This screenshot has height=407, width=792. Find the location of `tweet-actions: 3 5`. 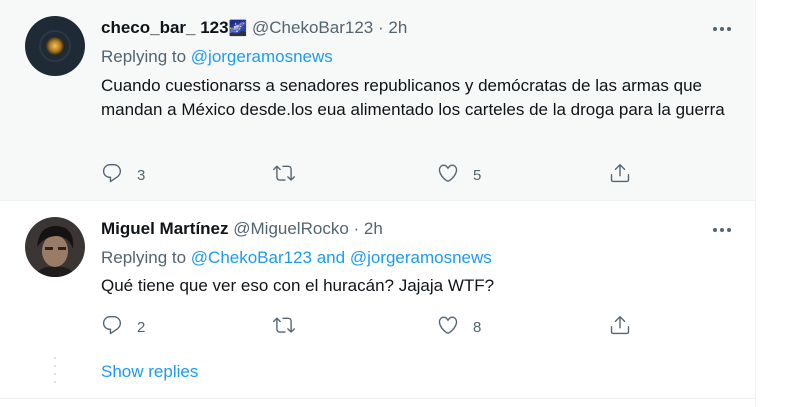

tweet-actions: 3 5 is located at coordinates (381, 175).